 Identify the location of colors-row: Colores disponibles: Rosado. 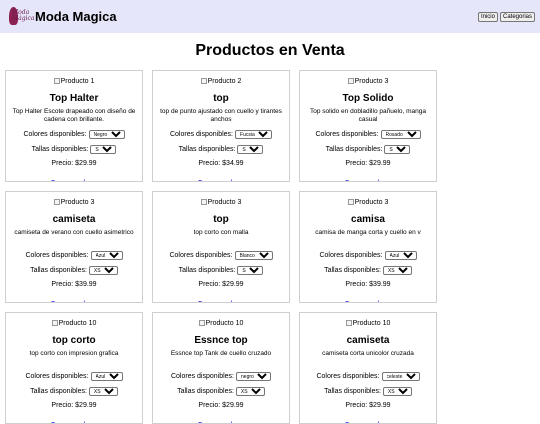
(368, 134).